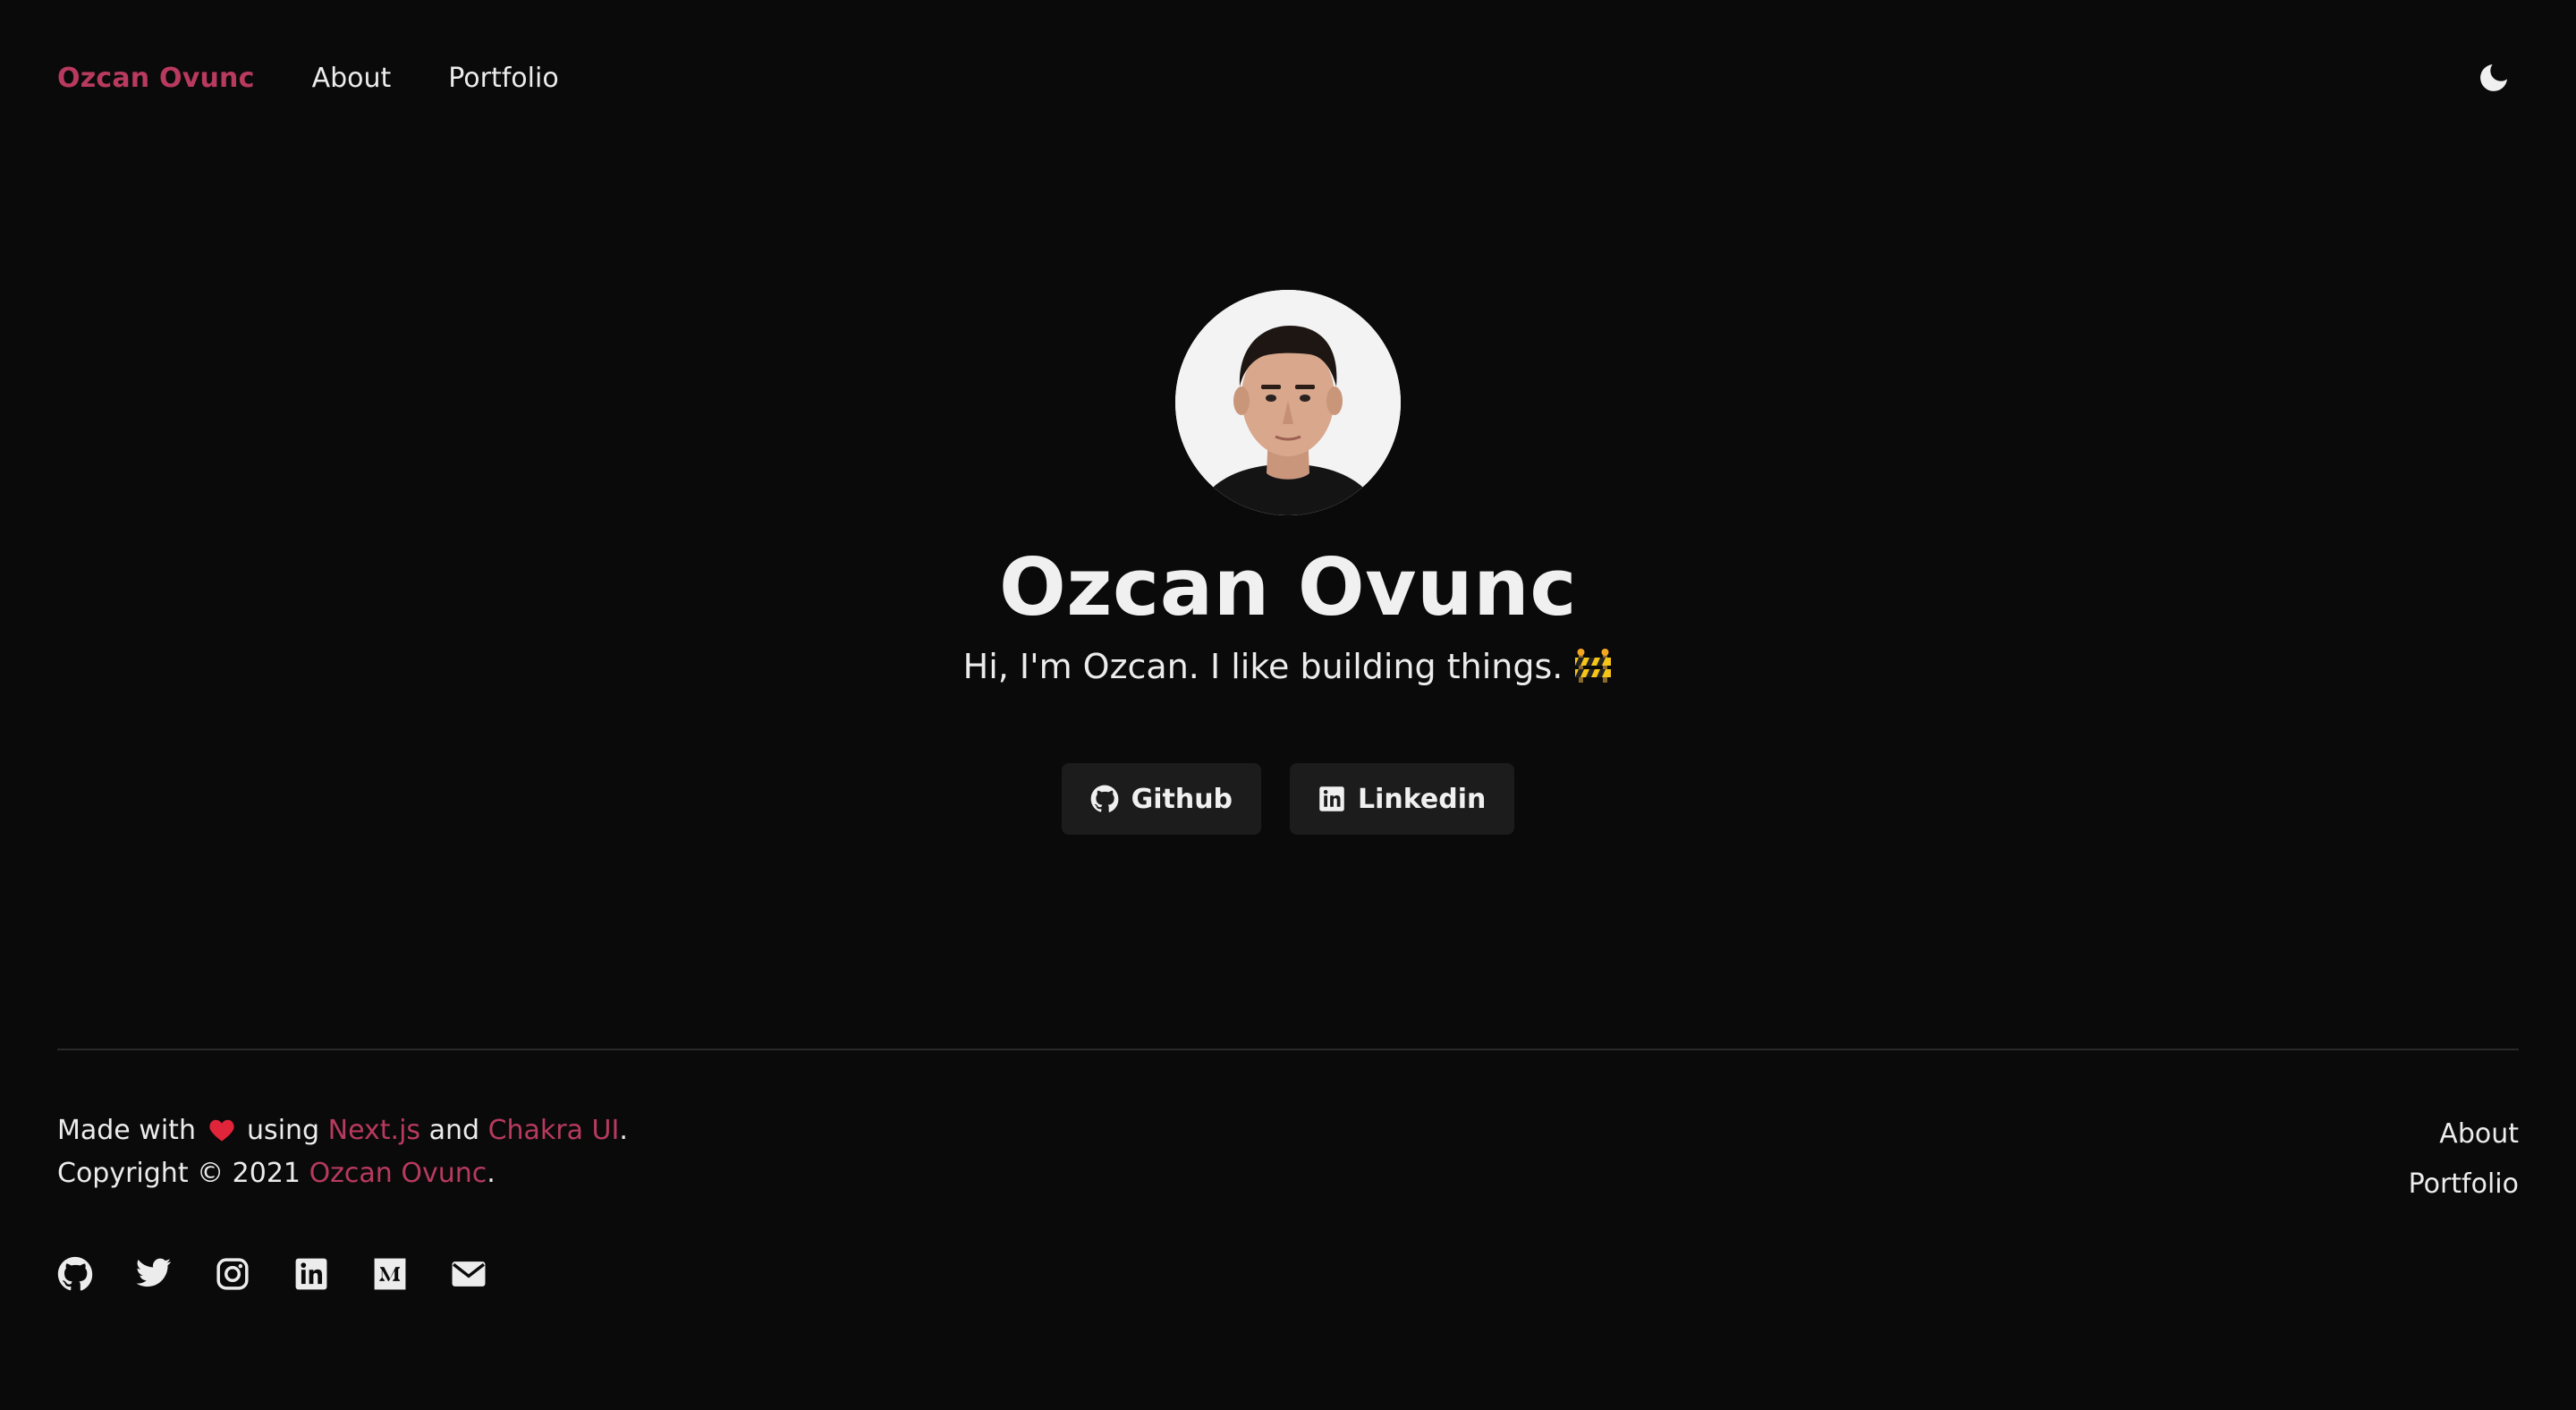  I want to click on nav-portfolio-link: Portfolio, so click(503, 79).